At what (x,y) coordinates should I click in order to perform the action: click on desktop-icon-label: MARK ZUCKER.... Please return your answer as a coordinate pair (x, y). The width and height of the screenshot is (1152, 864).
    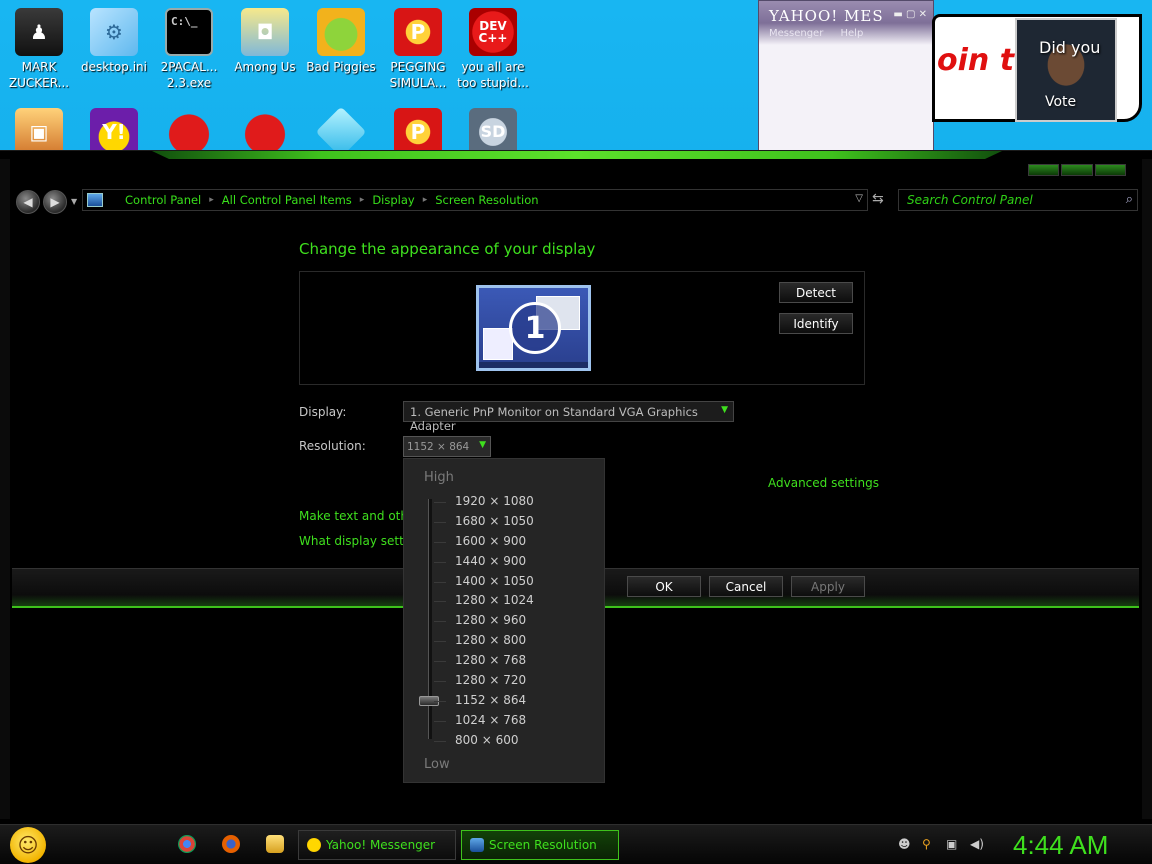
    Looking at the image, I should click on (39, 75).